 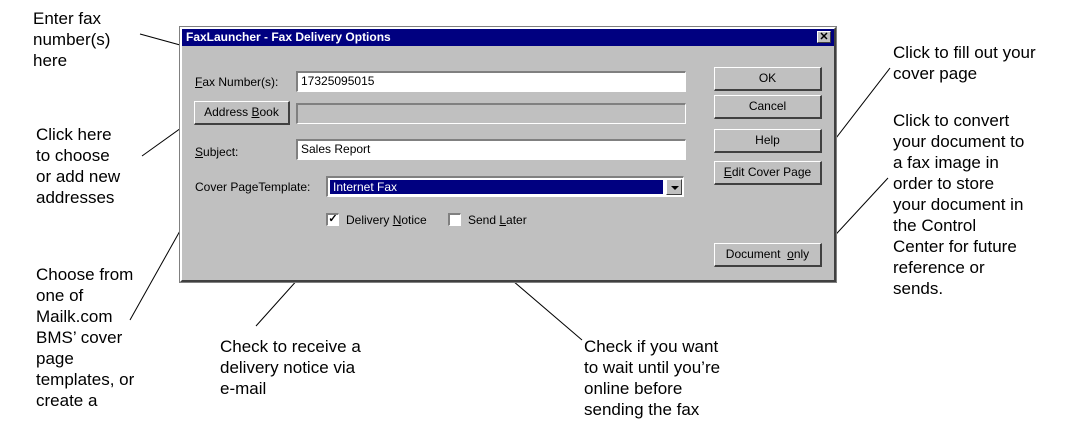 I want to click on subject-input: Sales Report, so click(x=491, y=149).